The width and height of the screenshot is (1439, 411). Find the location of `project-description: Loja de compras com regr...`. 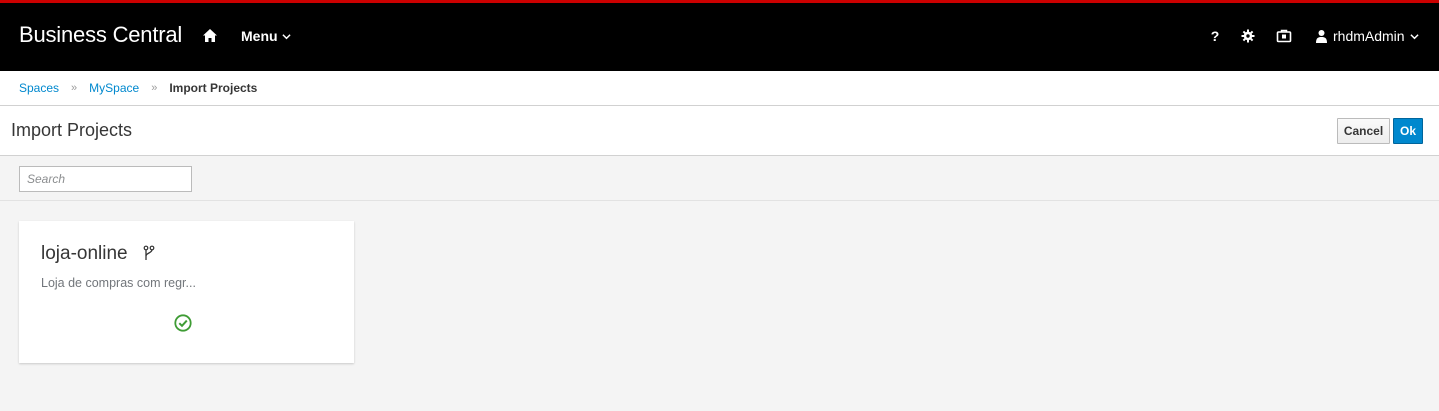

project-description: Loja de compras com regr... is located at coordinates (118, 283).